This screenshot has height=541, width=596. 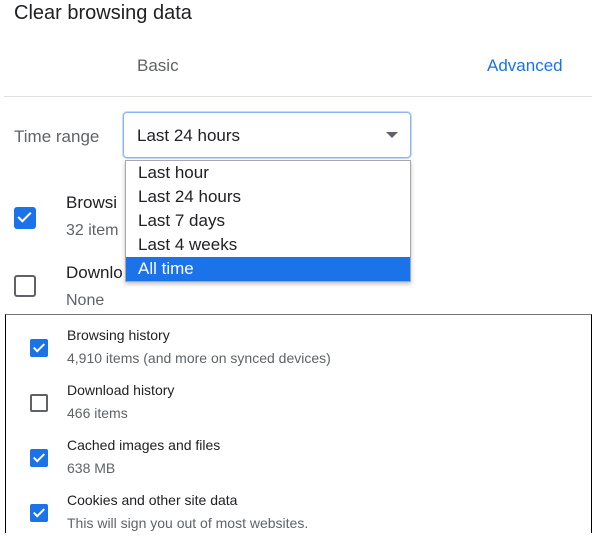 I want to click on list-item: Cached images and files 638 MB, so click(x=298, y=458).